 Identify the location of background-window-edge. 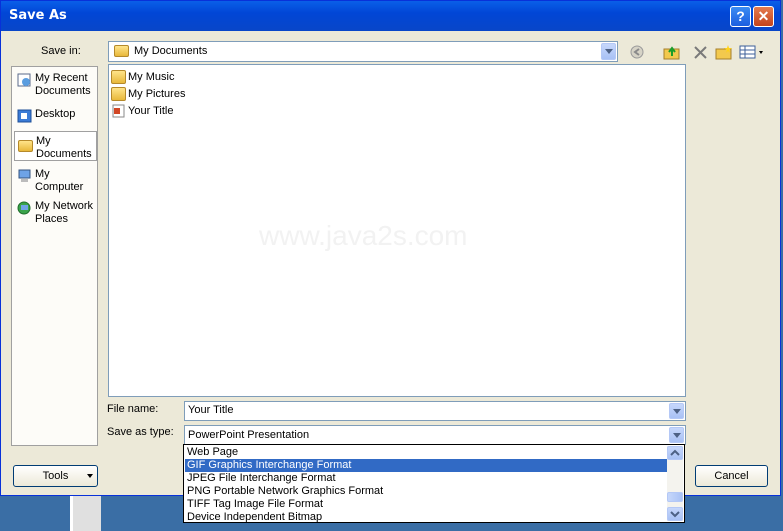
(85, 513).